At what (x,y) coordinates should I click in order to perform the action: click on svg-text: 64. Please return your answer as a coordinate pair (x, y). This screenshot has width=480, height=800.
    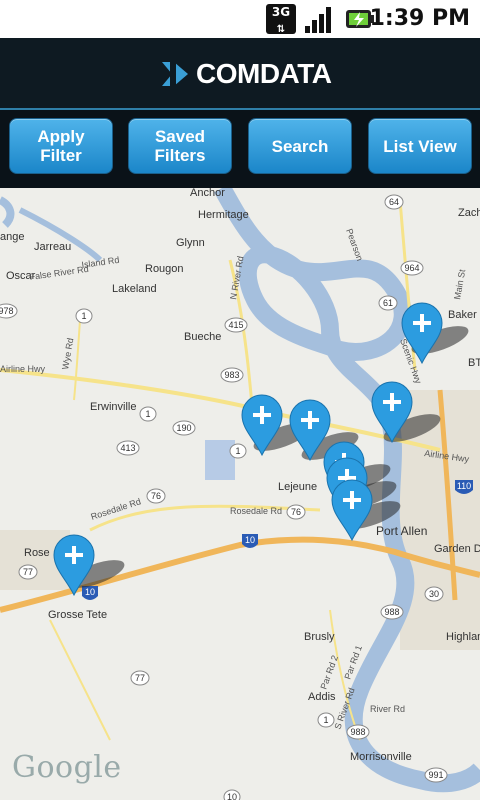
    Looking at the image, I should click on (394, 202).